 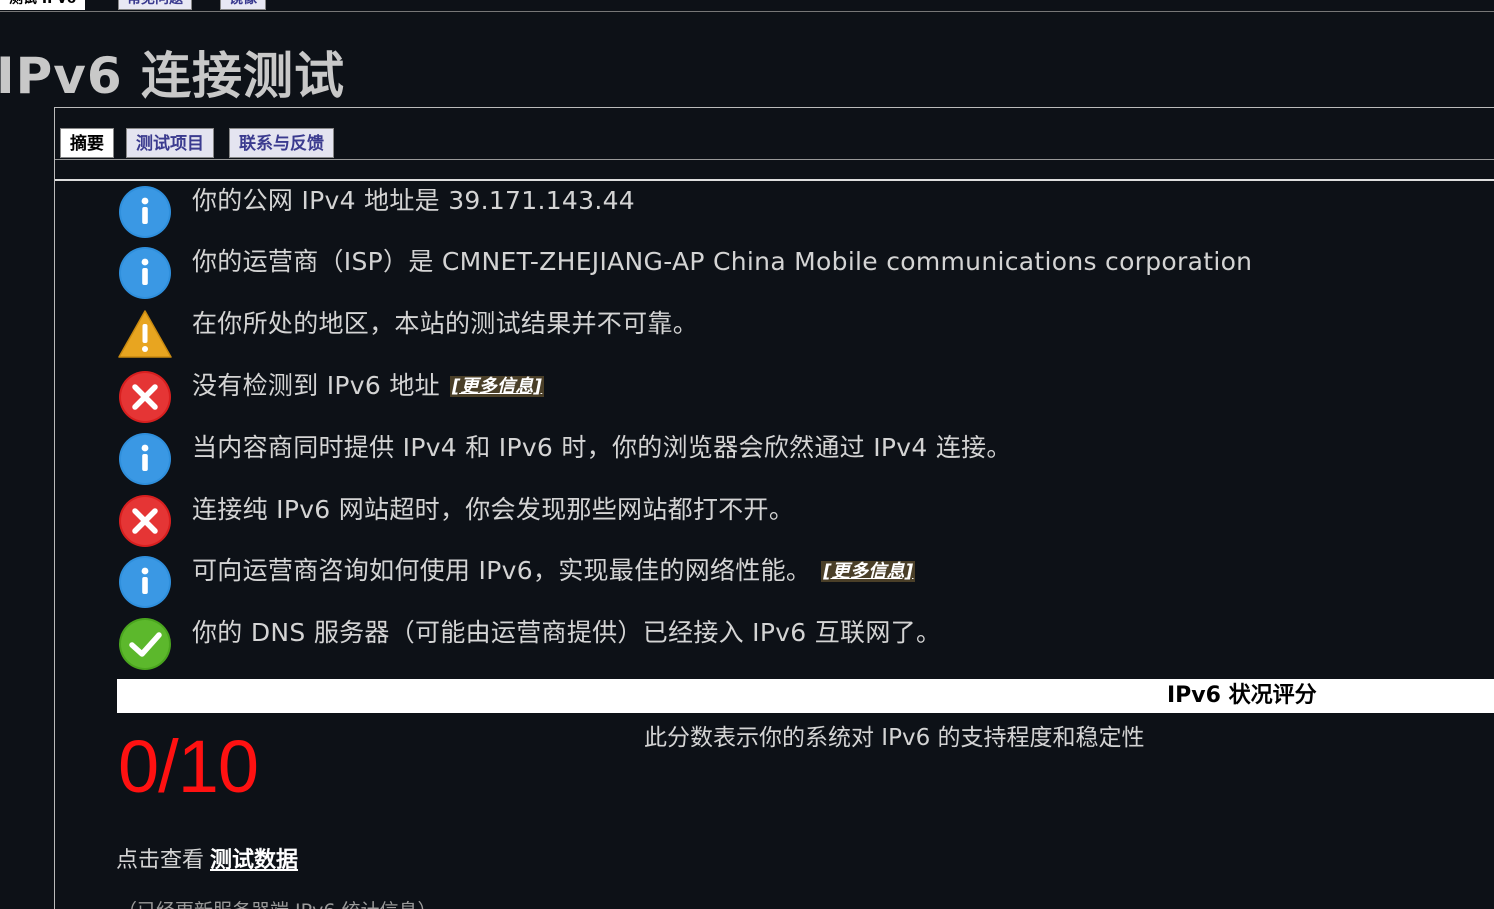 I want to click on score-header: IPv6 状况评分, so click(x=805, y=696).